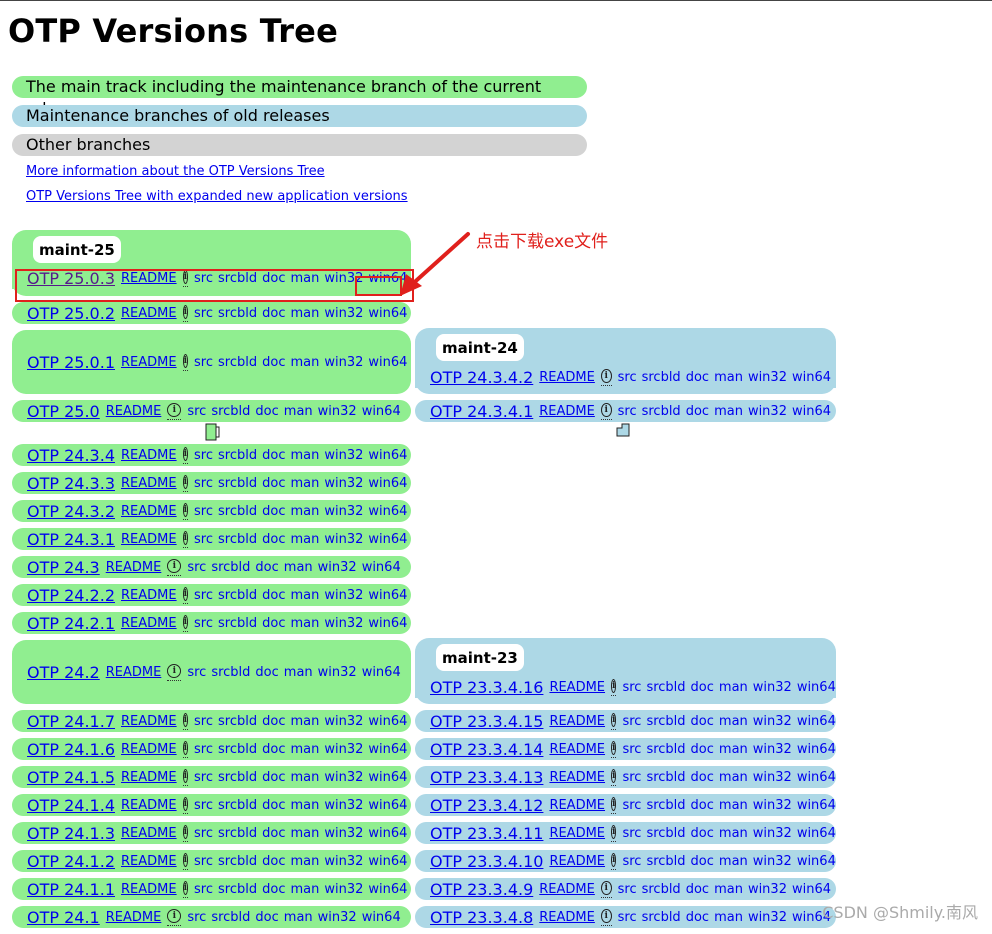 The width and height of the screenshot is (992, 934). What do you see at coordinates (71, 362) in the screenshot?
I see `version-link: OTP 25.0.1` at bounding box center [71, 362].